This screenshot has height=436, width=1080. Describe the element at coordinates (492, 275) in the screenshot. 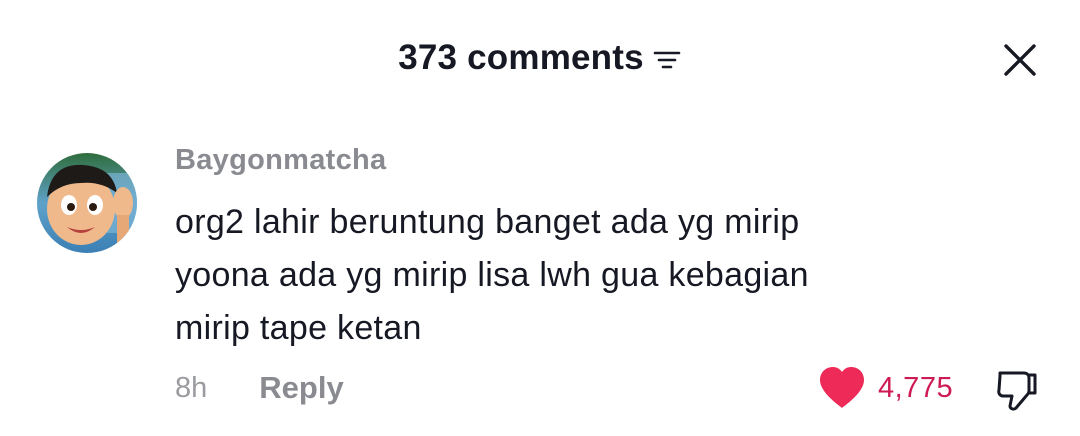

I see `comment-text-line: yoona ada yg mirip lisa lwh gua kebagian` at that location.